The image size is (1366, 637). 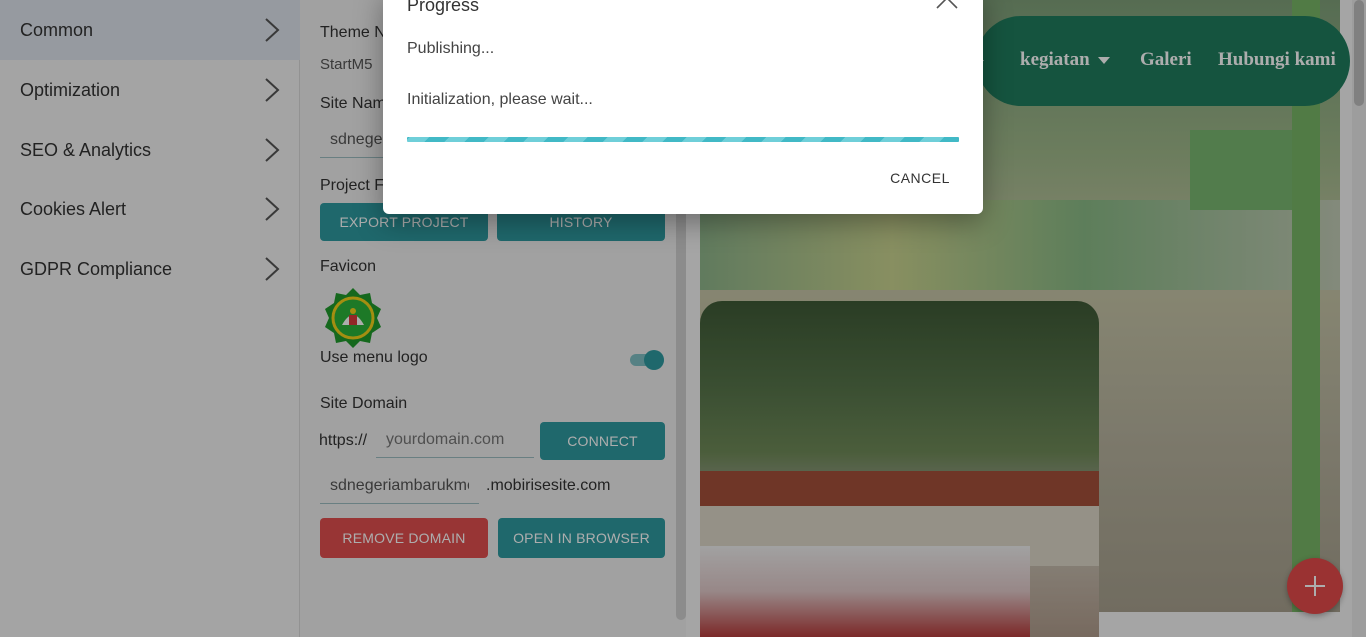 What do you see at coordinates (947, 4) in the screenshot?
I see `close-icon` at bounding box center [947, 4].